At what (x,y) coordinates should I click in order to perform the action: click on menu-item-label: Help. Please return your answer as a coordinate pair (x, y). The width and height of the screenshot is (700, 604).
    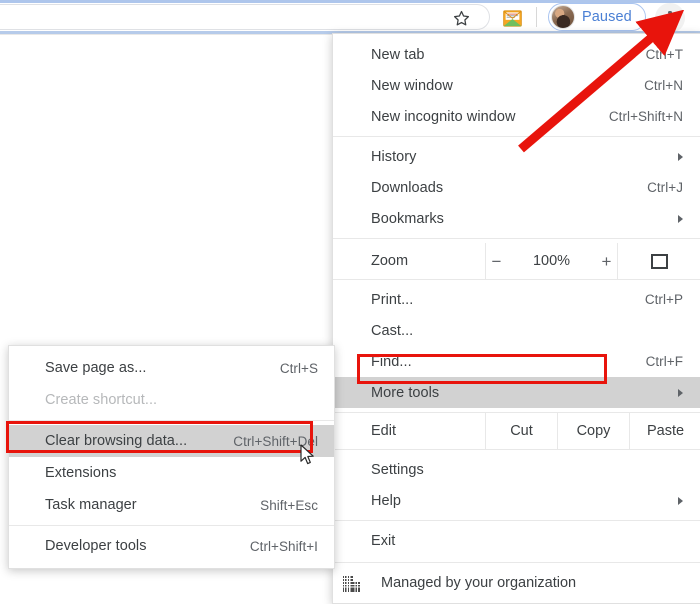
    Looking at the image, I should click on (386, 500).